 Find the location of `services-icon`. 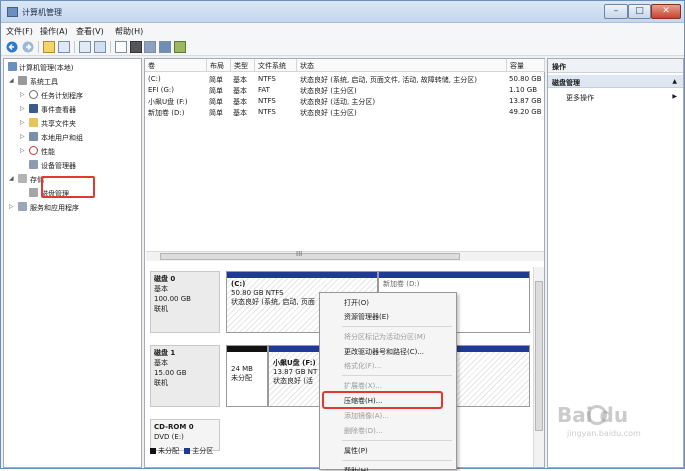

services-icon is located at coordinates (22, 206).